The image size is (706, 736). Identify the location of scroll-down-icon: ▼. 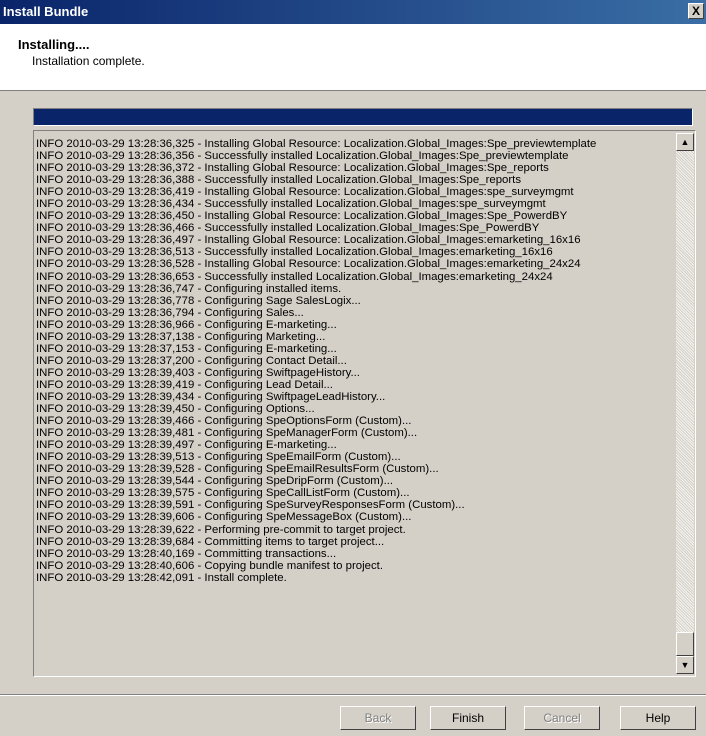
(685, 665).